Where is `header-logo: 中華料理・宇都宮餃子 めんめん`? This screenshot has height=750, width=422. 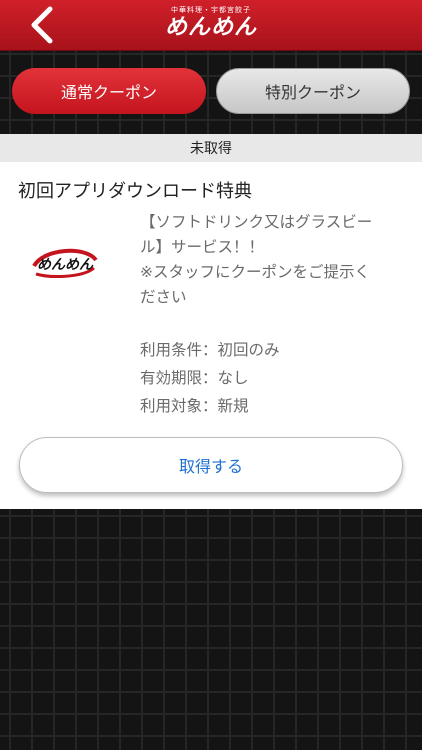
header-logo: 中華料理・宇都宮餃子 めんめん is located at coordinates (211, 23).